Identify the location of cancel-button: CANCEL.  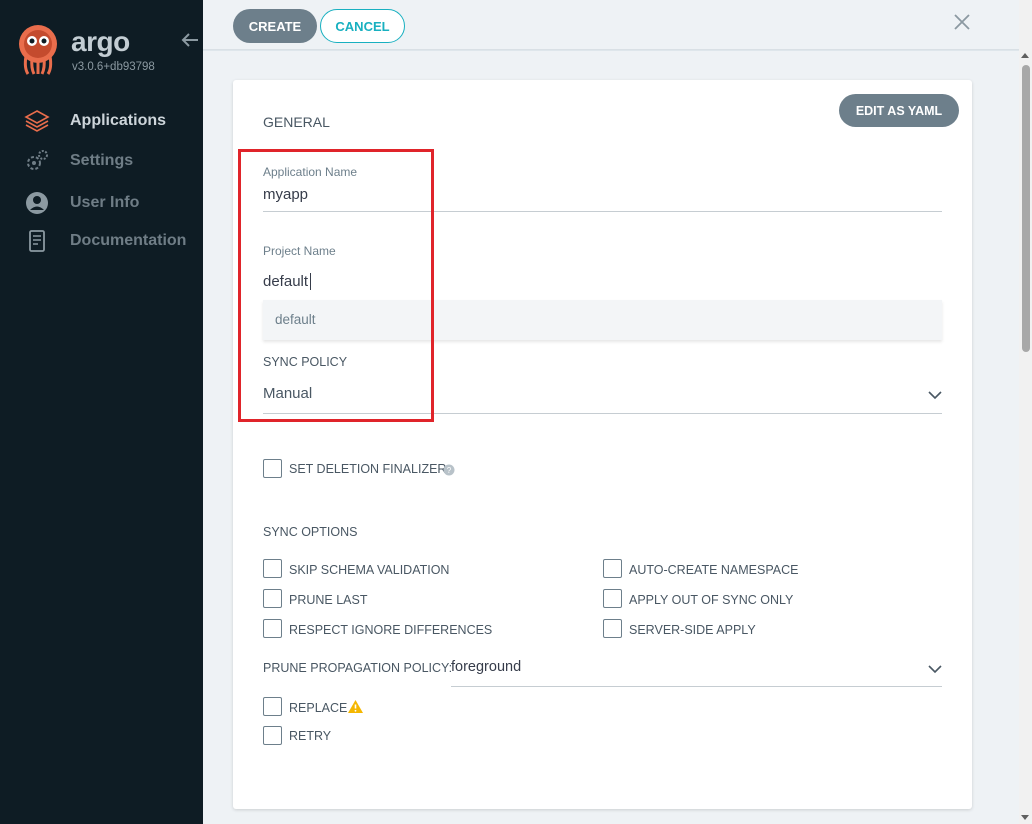
(362, 26).